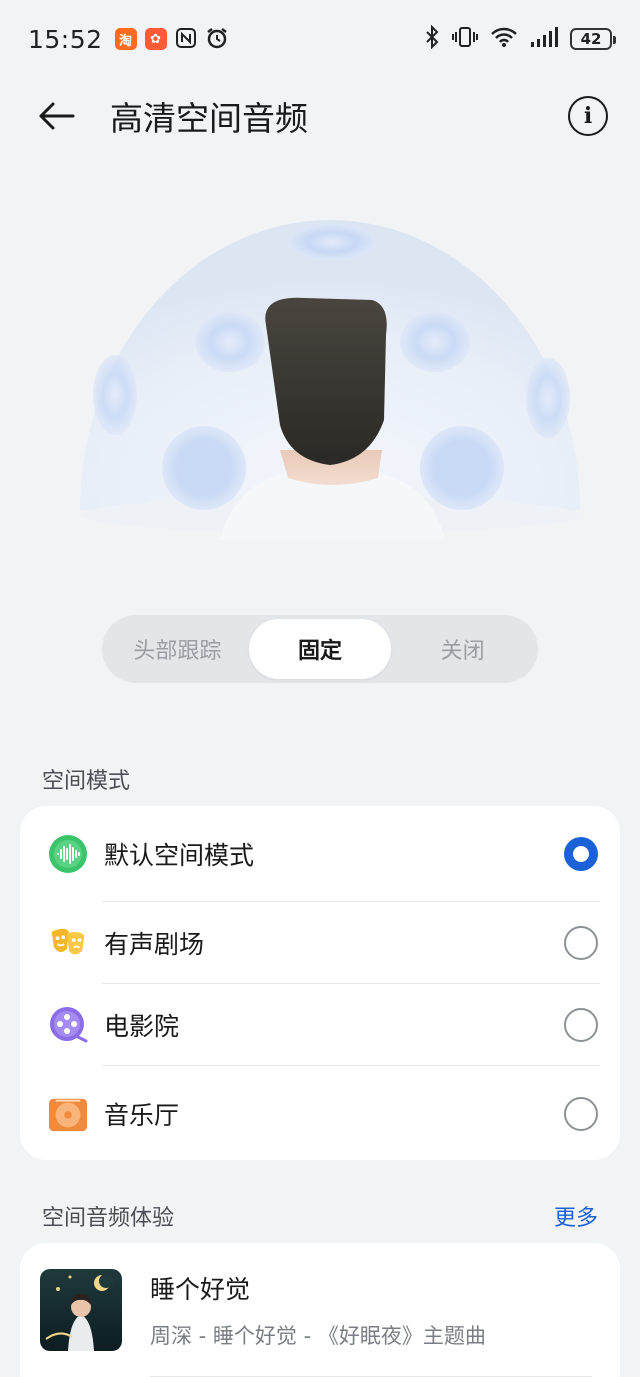 The width and height of the screenshot is (640, 1377). What do you see at coordinates (171, 39) in the screenshot?
I see `status-left-icons: 淘 ✿` at bounding box center [171, 39].